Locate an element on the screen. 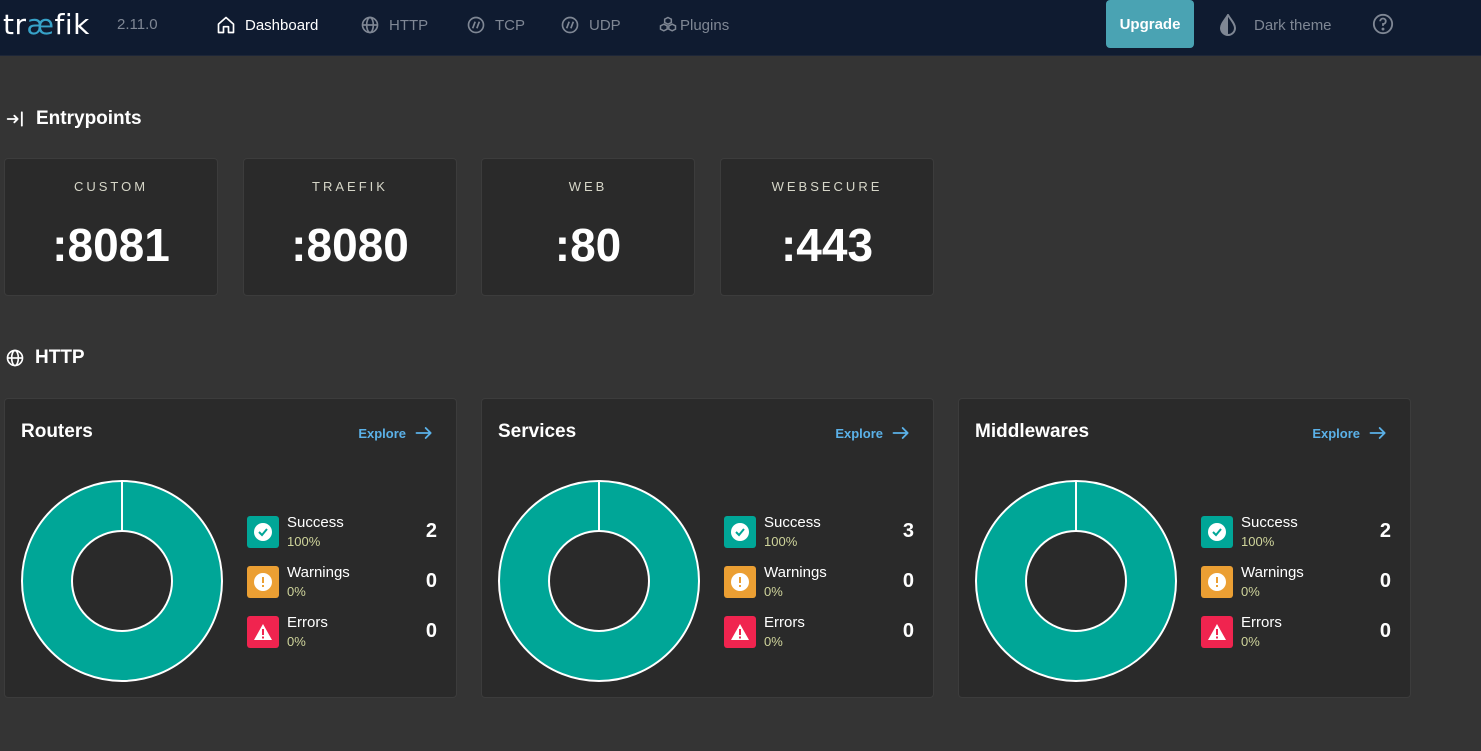  success-count: 3 is located at coordinates (908, 531).